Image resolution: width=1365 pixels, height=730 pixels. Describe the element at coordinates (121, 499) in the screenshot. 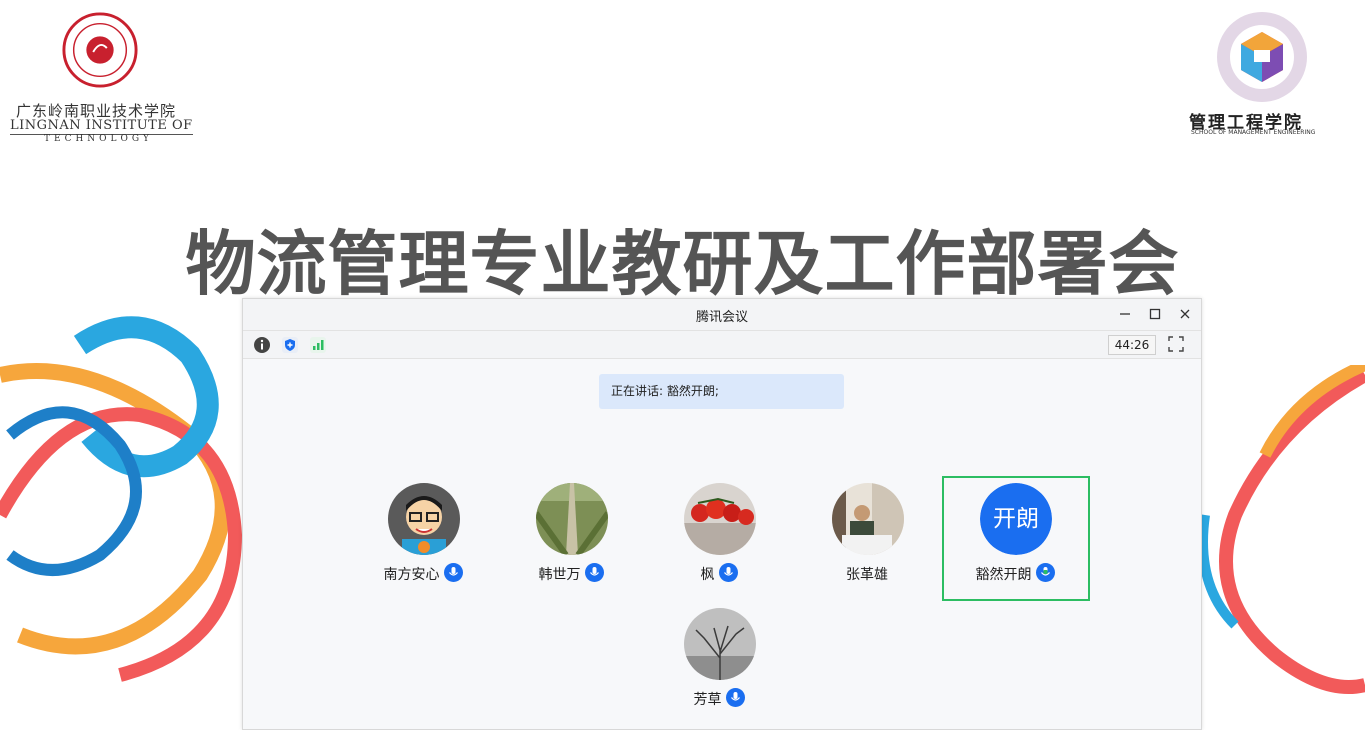

I see `decorative-ribbon-left` at that location.